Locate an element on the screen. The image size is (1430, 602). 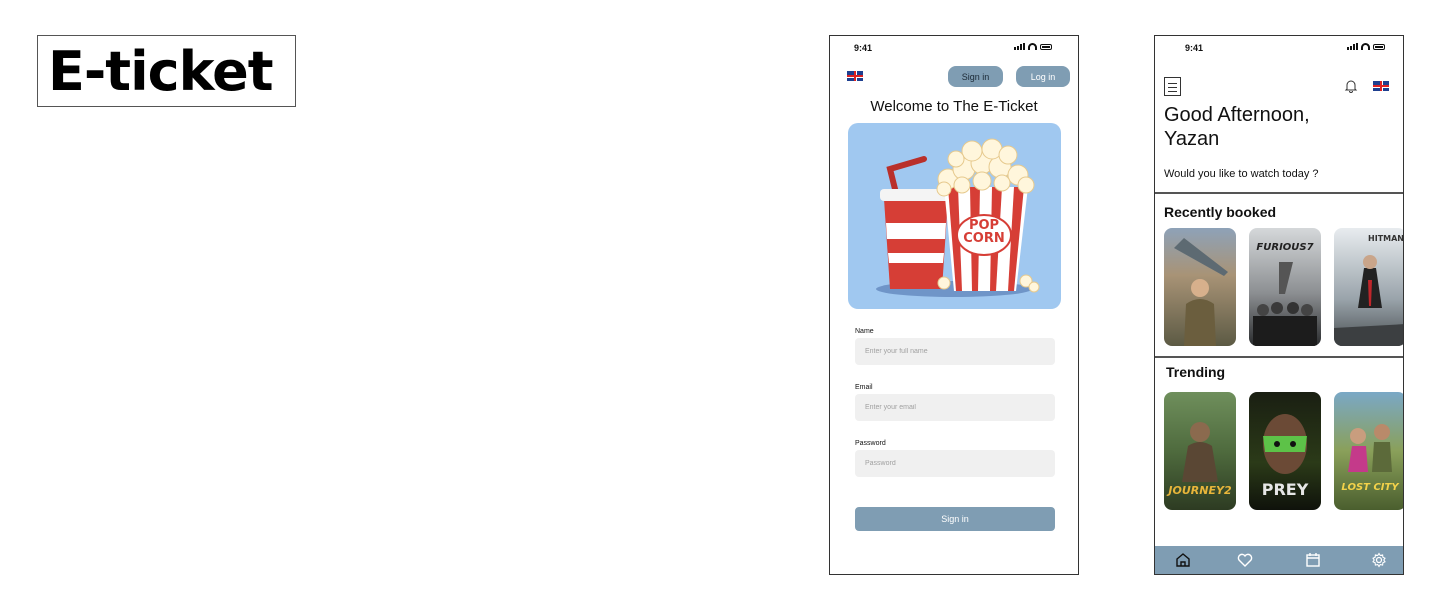
trending-title: Trending is located at coordinates (1196, 372).